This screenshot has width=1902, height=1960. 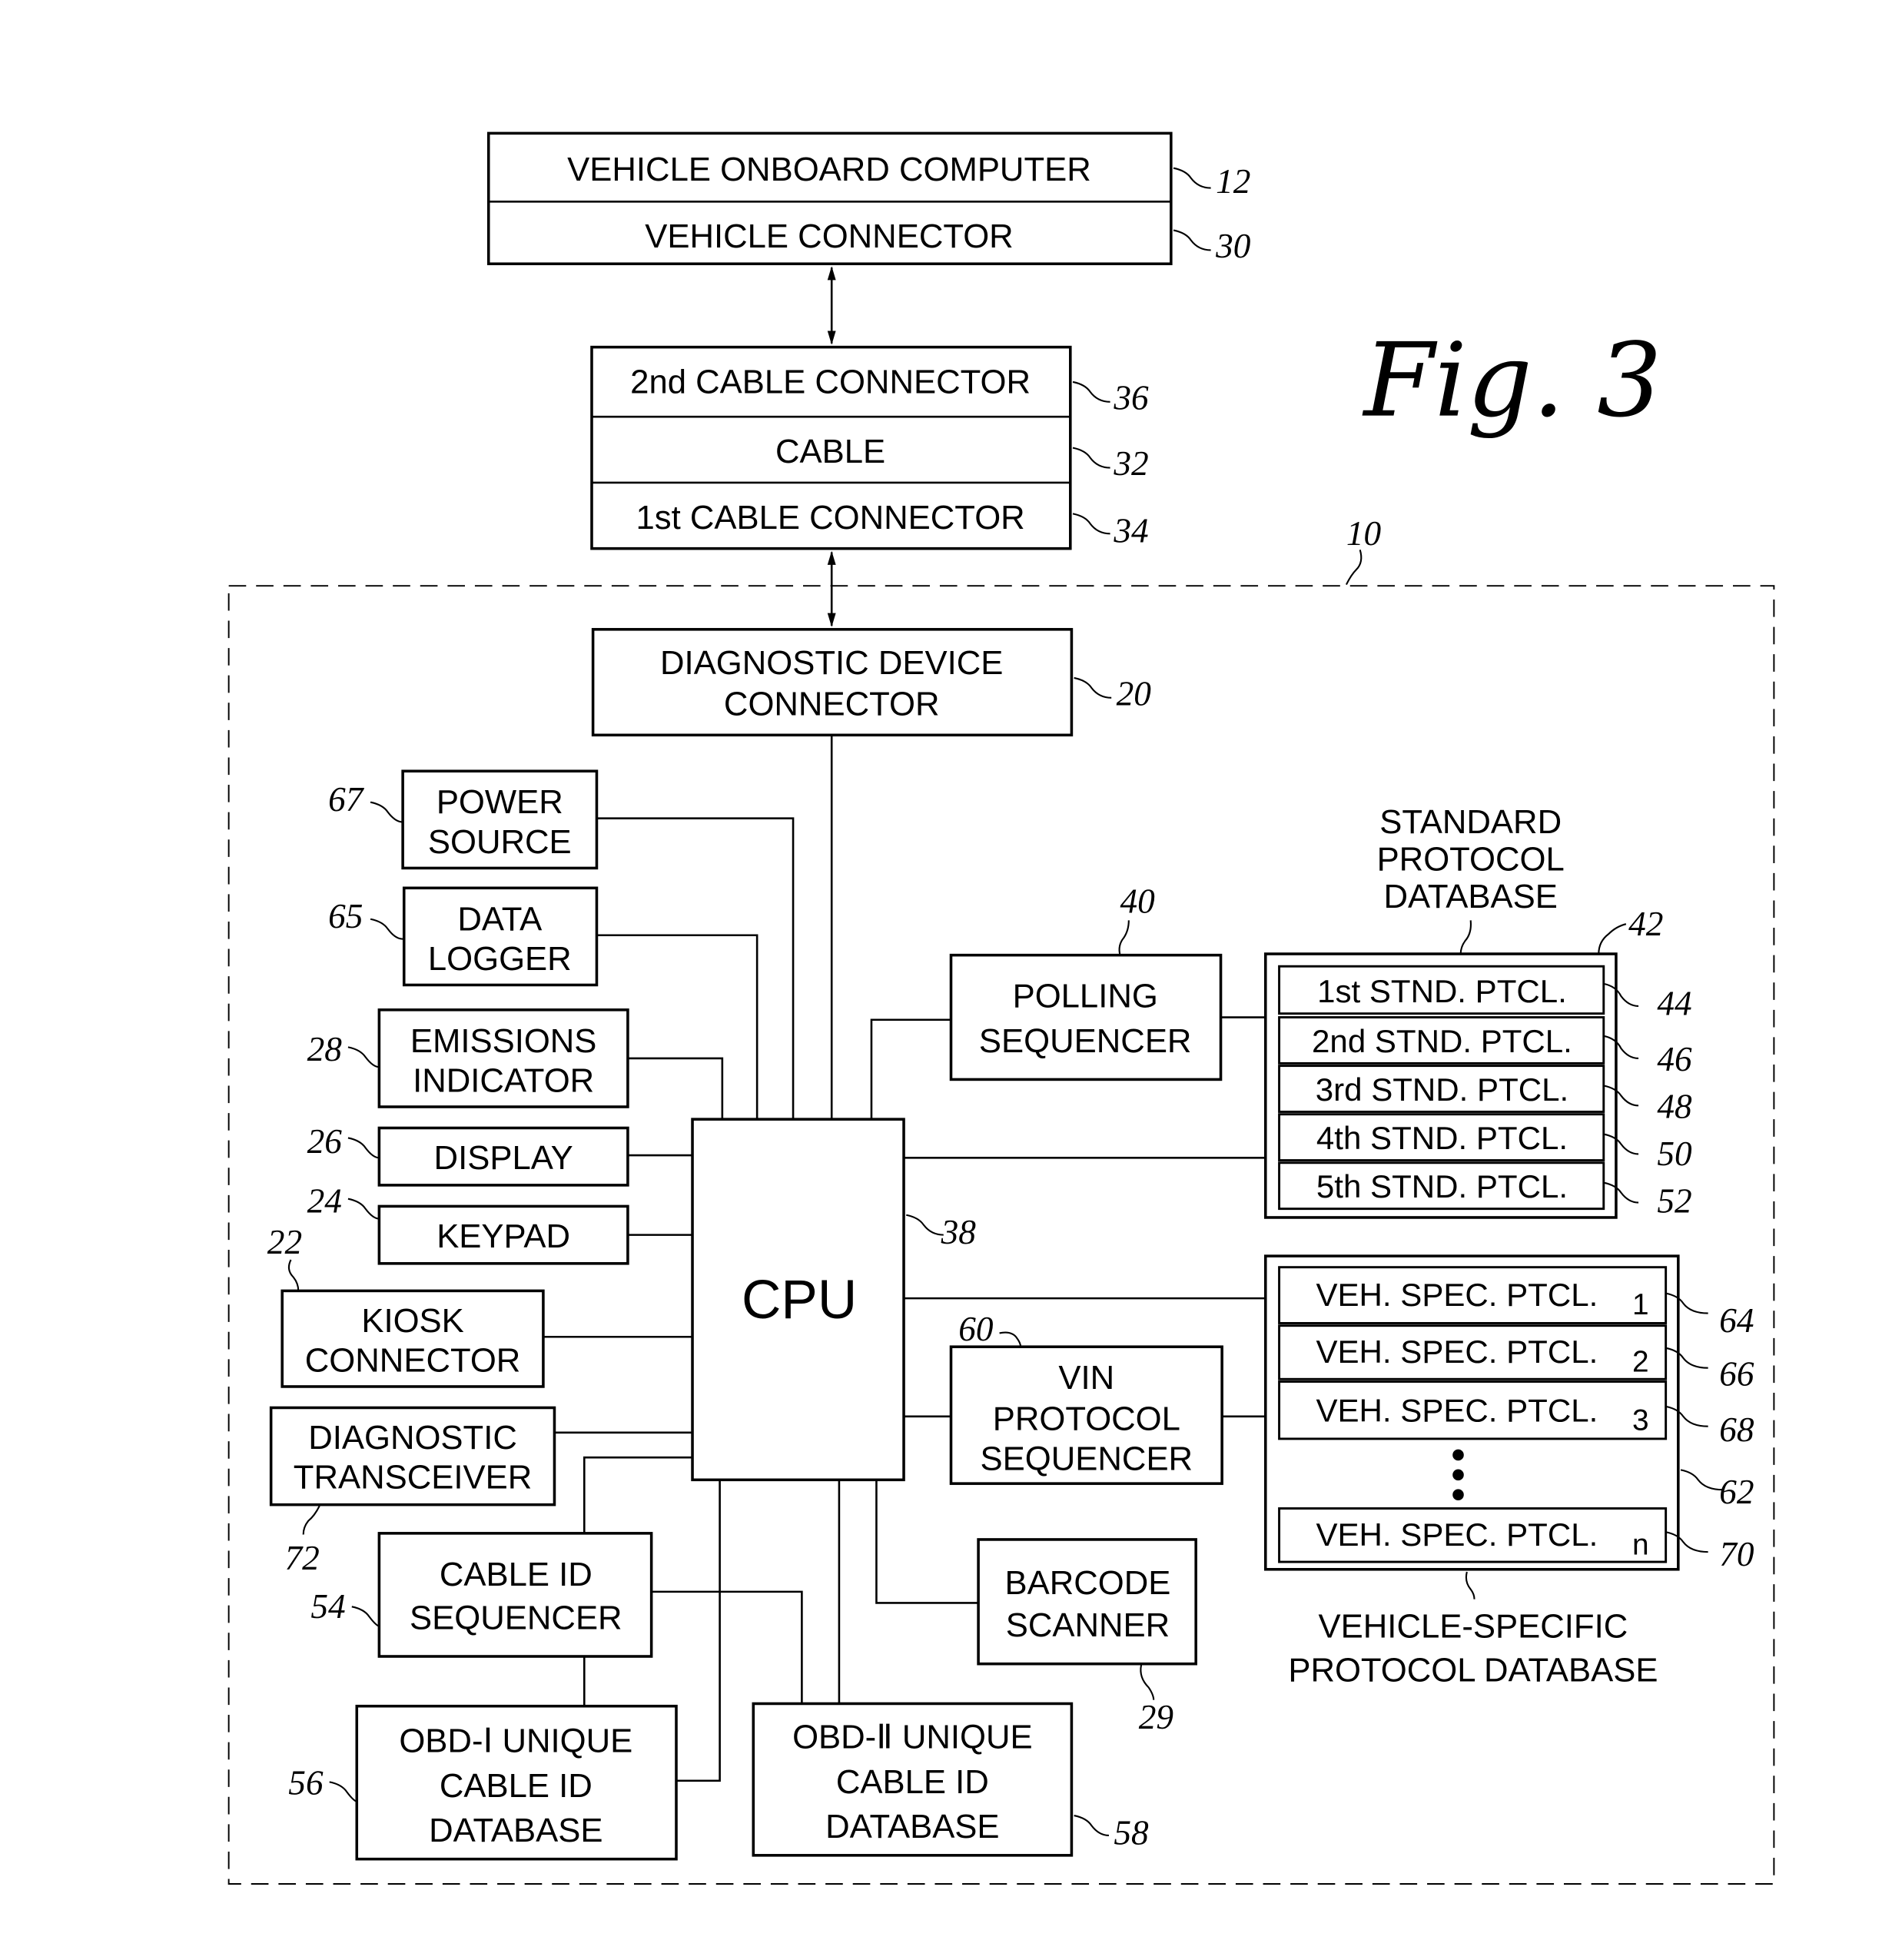 What do you see at coordinates (483, 1782) in the screenshot?
I see `obd1-database-block: OBD-Ⅰ UNIQUE CABLE ID DATABASE 56` at bounding box center [483, 1782].